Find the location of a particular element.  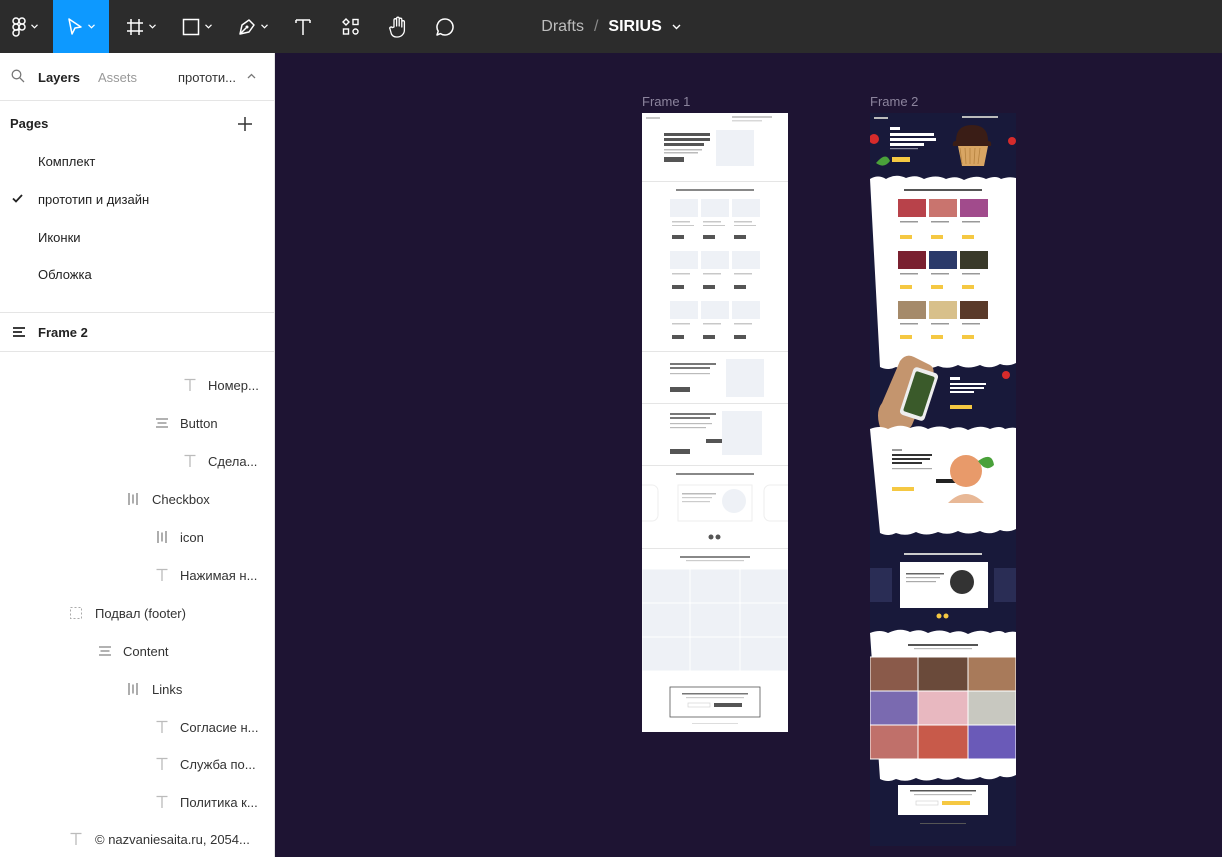

layer-row: Checkbox is located at coordinates (137, 499).